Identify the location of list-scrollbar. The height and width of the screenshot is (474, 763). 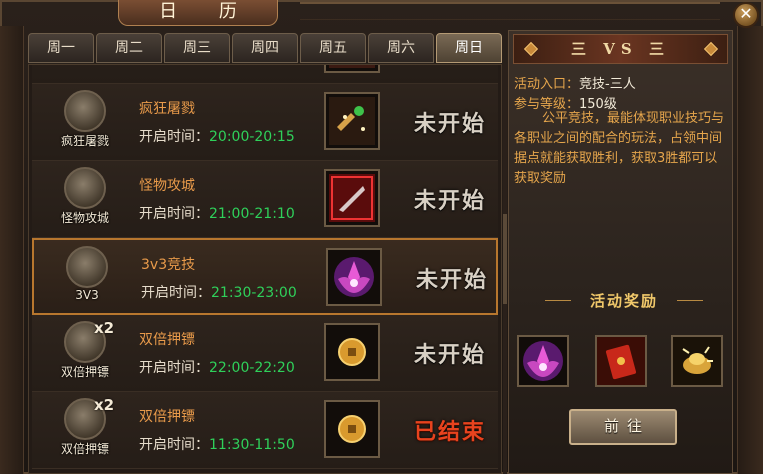
(505, 269).